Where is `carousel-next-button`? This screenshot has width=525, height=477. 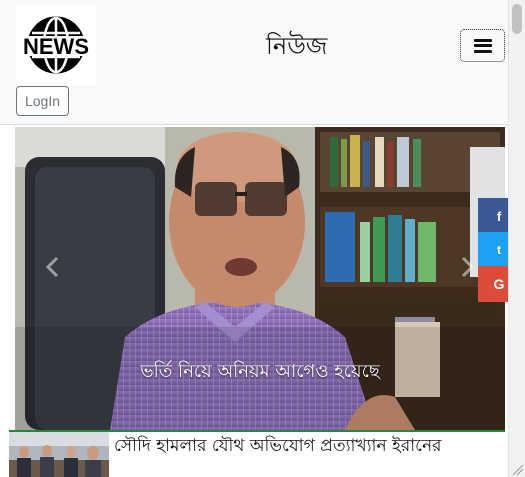
carousel-next-button is located at coordinates (467, 267).